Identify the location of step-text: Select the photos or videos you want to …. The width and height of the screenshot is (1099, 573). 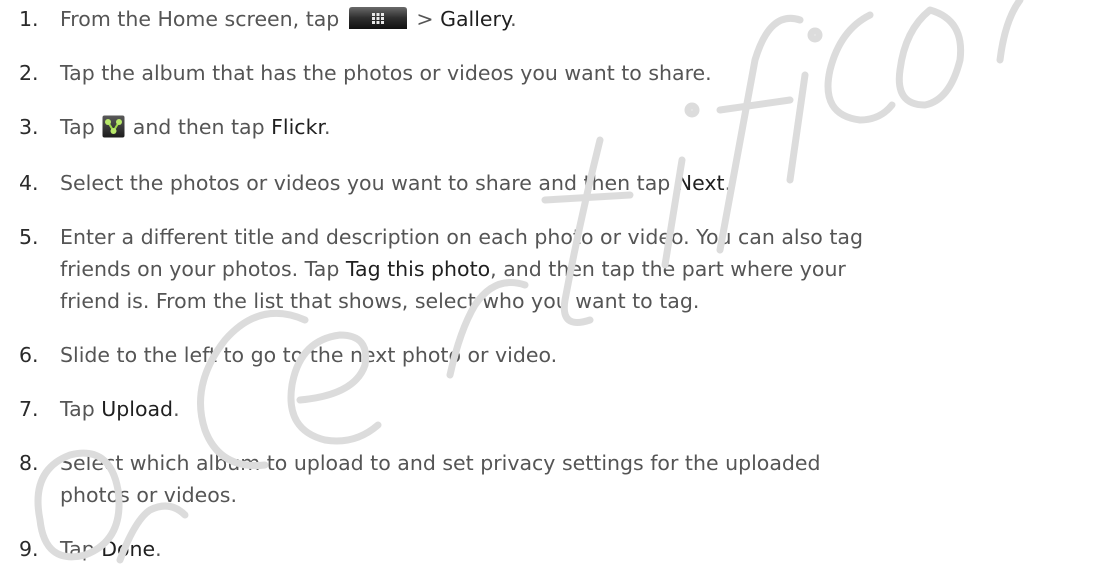
(396, 183).